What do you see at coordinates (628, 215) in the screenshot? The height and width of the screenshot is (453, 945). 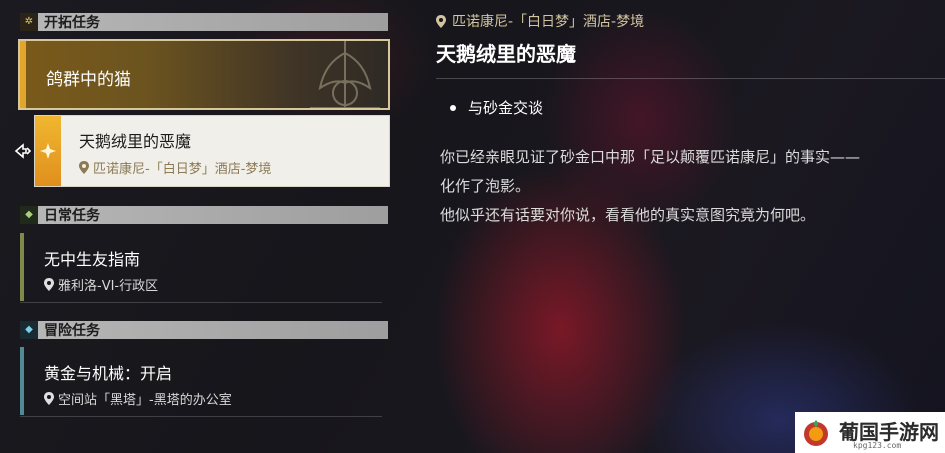 I see `description-line: 他似乎还有话要对你说，看看他的真实意图究竟为何吧。` at bounding box center [628, 215].